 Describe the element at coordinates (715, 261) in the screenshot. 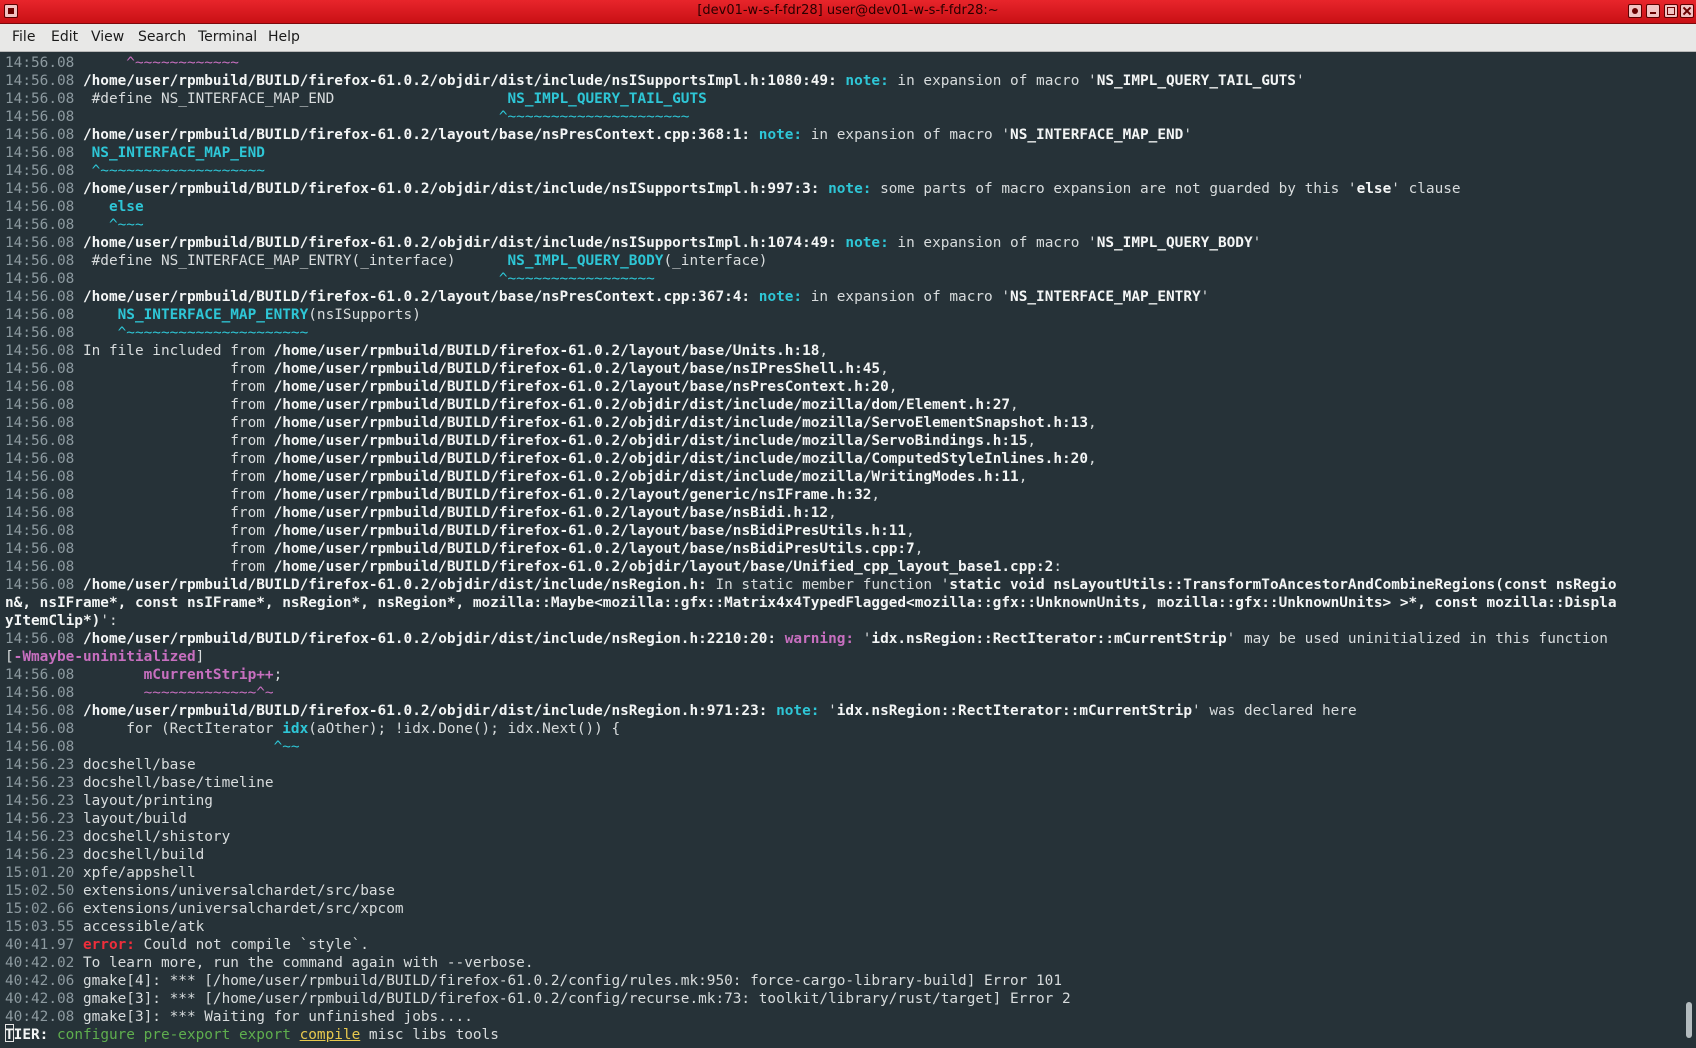

I see `terminal-text: (_interface)` at that location.